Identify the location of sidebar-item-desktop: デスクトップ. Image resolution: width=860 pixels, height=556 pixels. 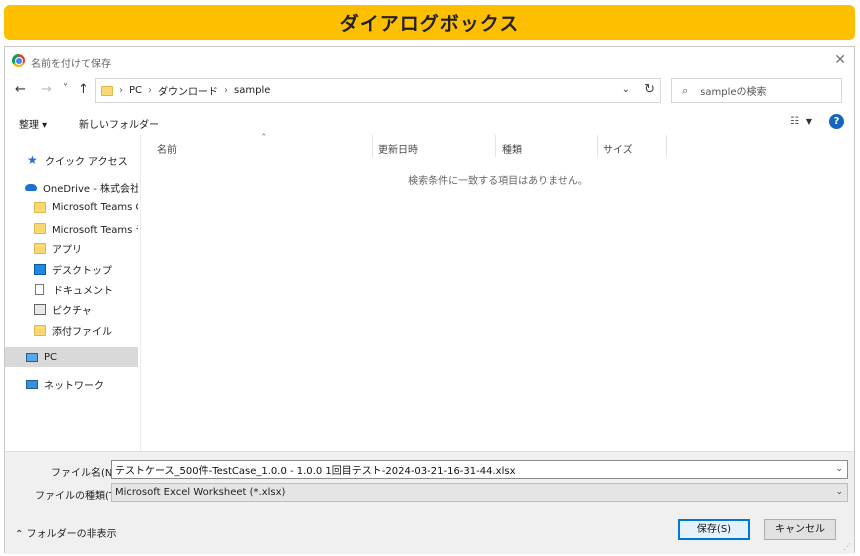
(71, 269).